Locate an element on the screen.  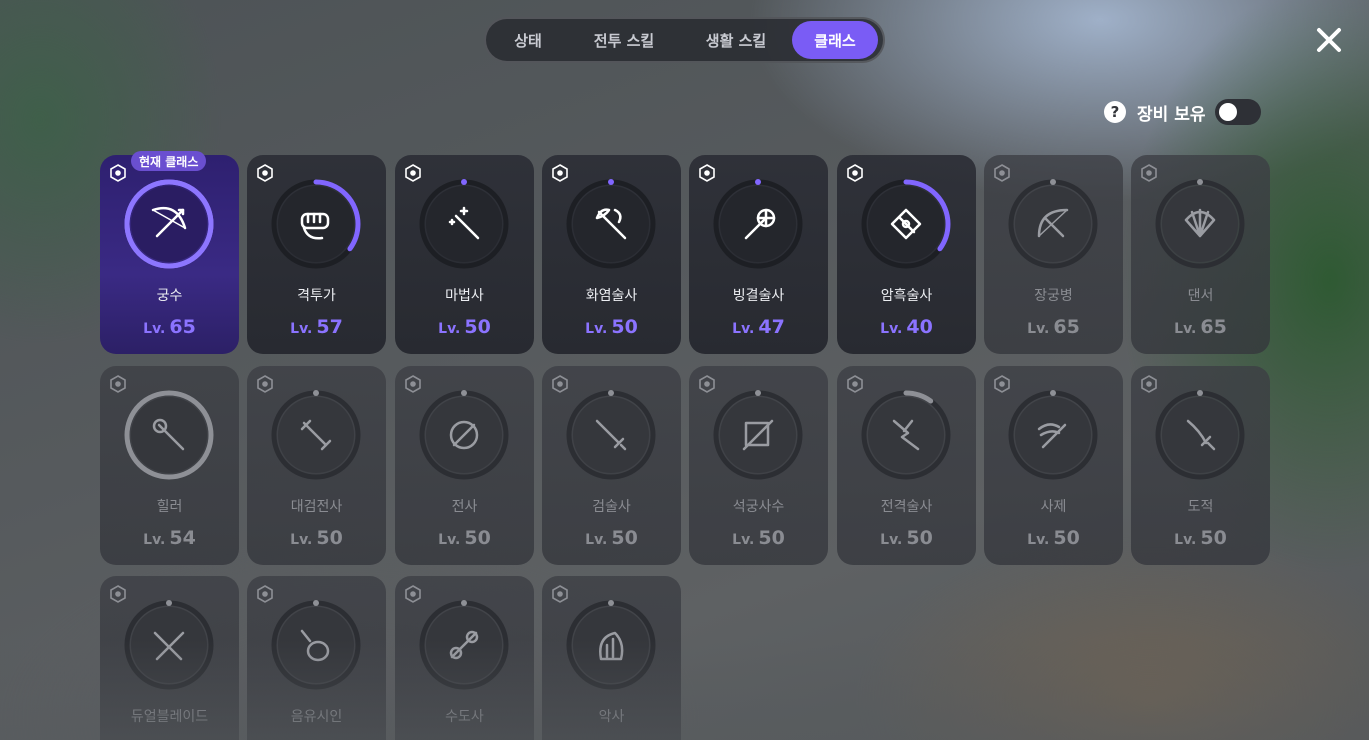
class-card: 암흑술사 Lv. 40 is located at coordinates (906, 254).